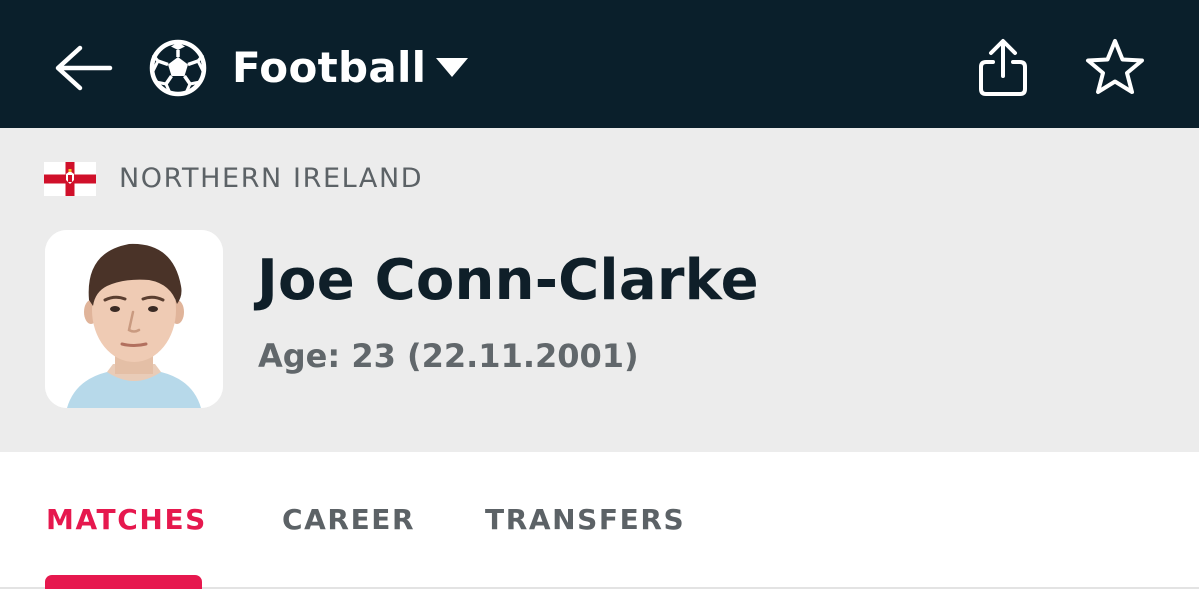 The width and height of the screenshot is (1199, 596). I want to click on share-icon, so click(1003, 67).